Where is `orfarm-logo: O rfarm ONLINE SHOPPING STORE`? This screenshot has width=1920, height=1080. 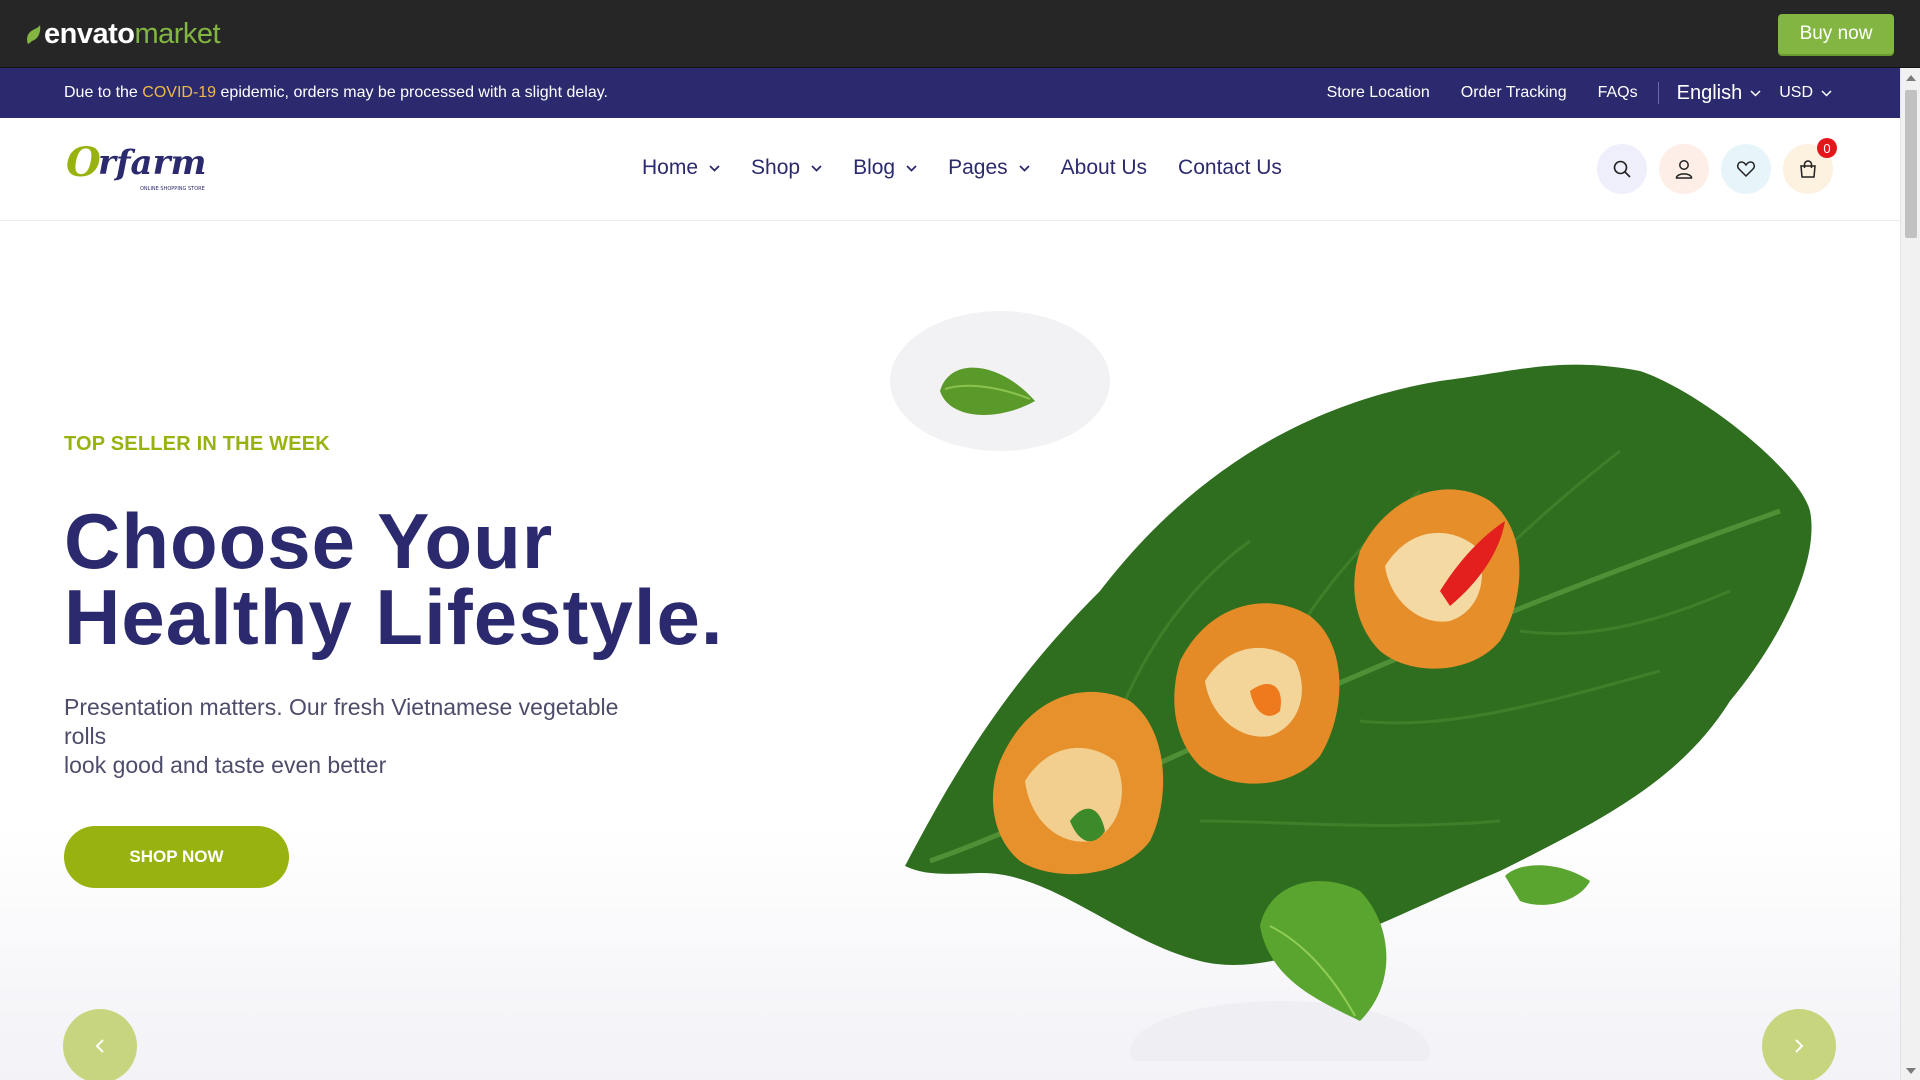
orfarm-logo: O rfarm ONLINE SHOPPING STORE is located at coordinates (142, 168).